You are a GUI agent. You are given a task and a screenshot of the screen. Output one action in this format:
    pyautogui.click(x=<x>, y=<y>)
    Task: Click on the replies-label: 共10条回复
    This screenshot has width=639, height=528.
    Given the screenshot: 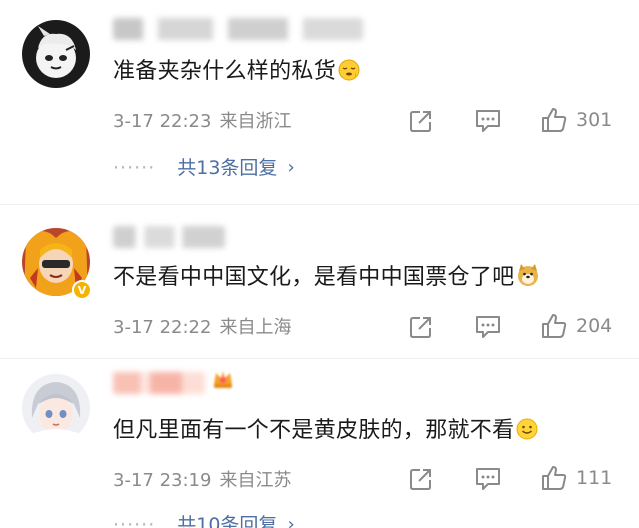 What is the action you would take?
    pyautogui.click(x=227, y=521)
    